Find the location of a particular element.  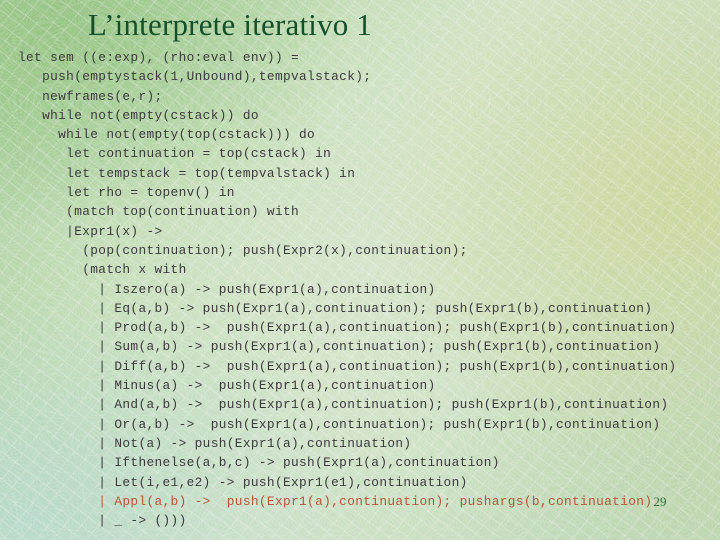

code-line: | Not(a) -> push(Expr1(a),continuation) is located at coordinates (215, 443).